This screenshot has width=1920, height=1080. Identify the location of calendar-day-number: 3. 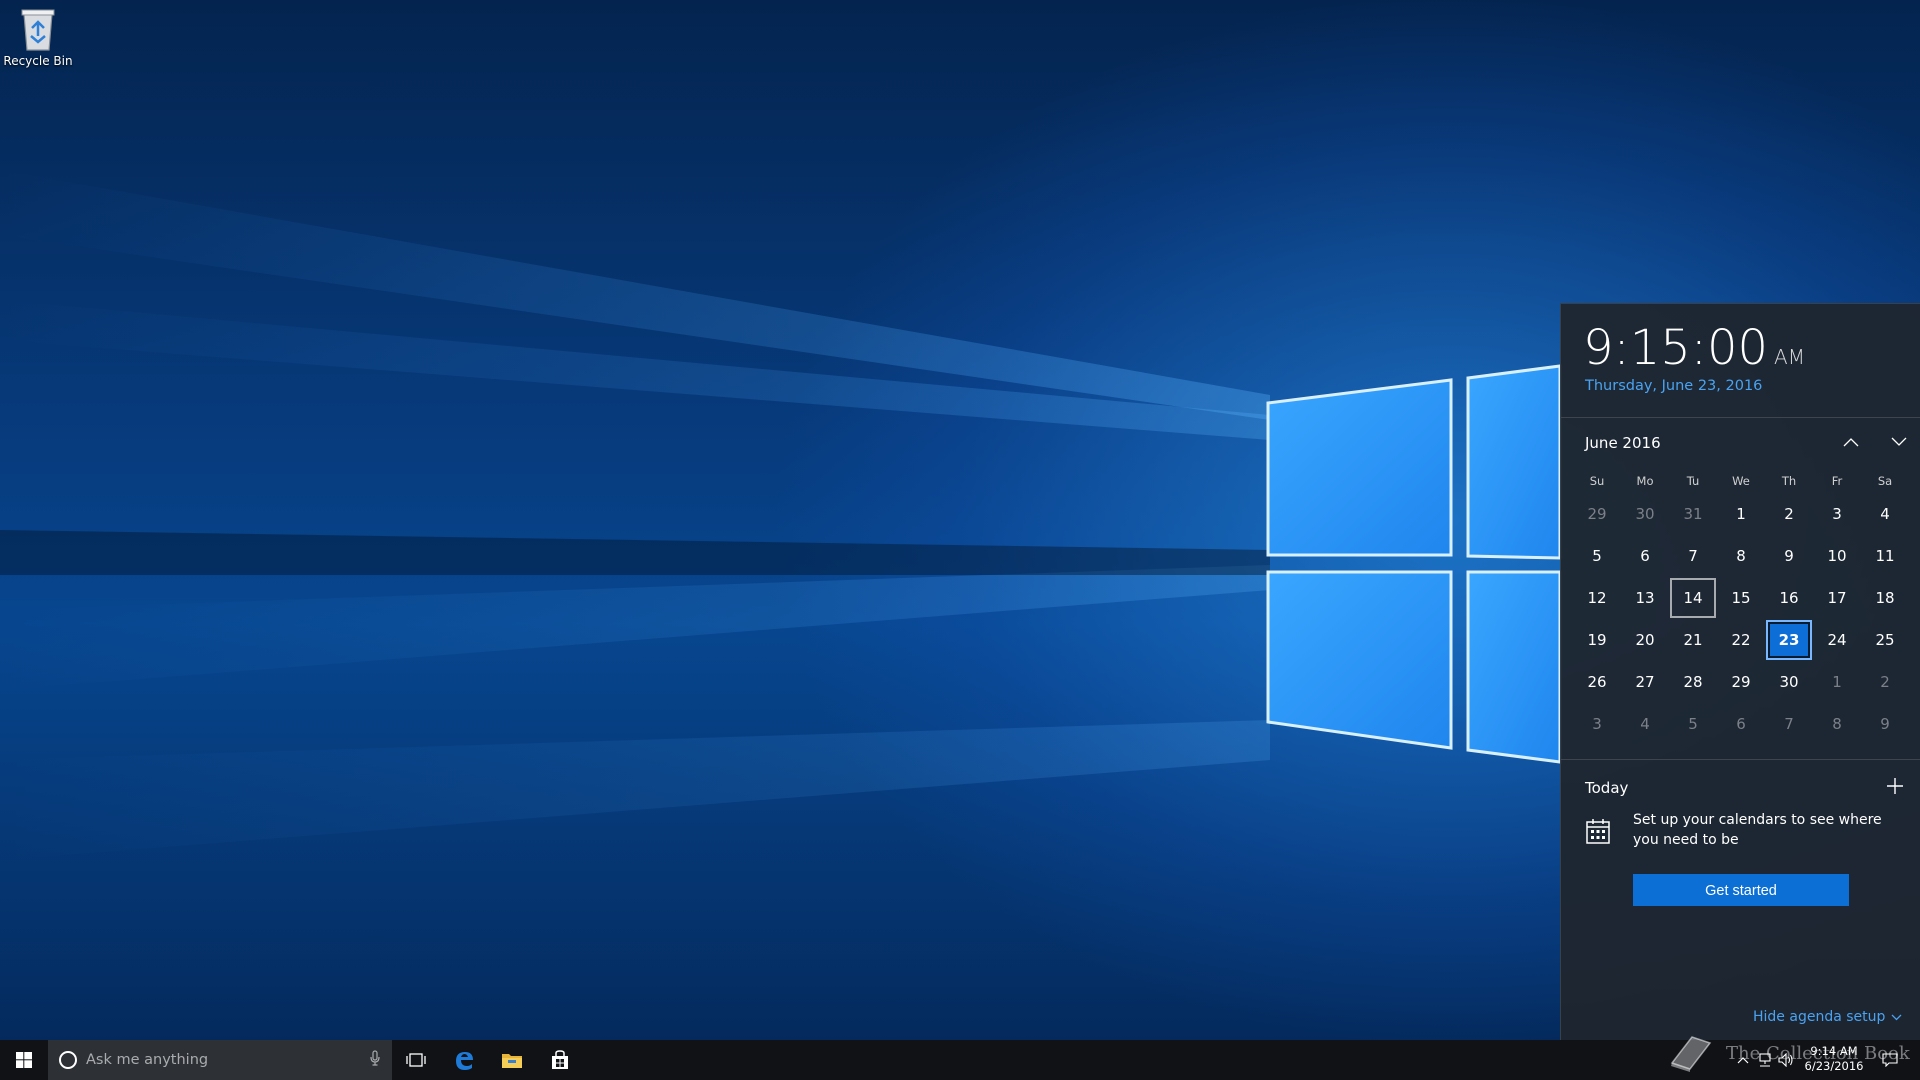
(1837, 514).